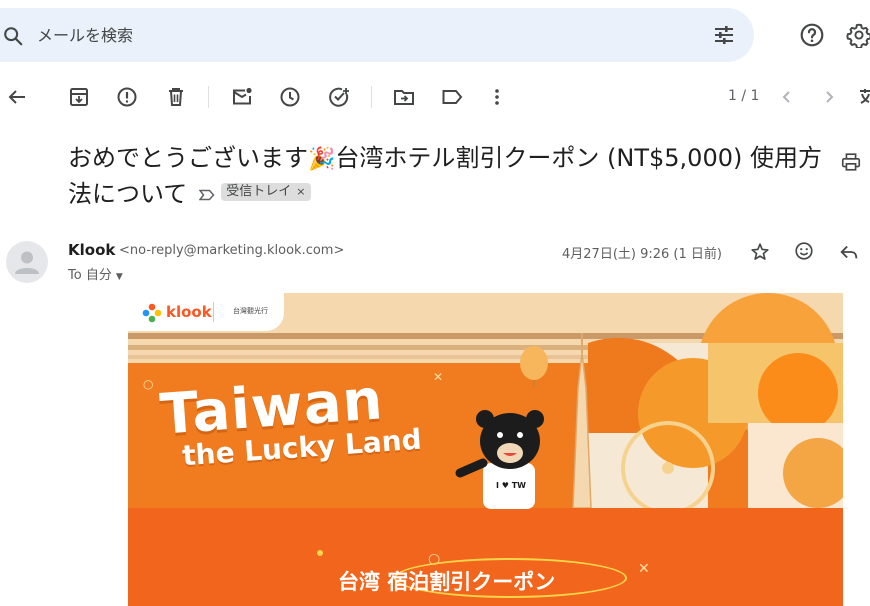  Describe the element at coordinates (858, 35) in the screenshot. I see `settings-icon` at that location.